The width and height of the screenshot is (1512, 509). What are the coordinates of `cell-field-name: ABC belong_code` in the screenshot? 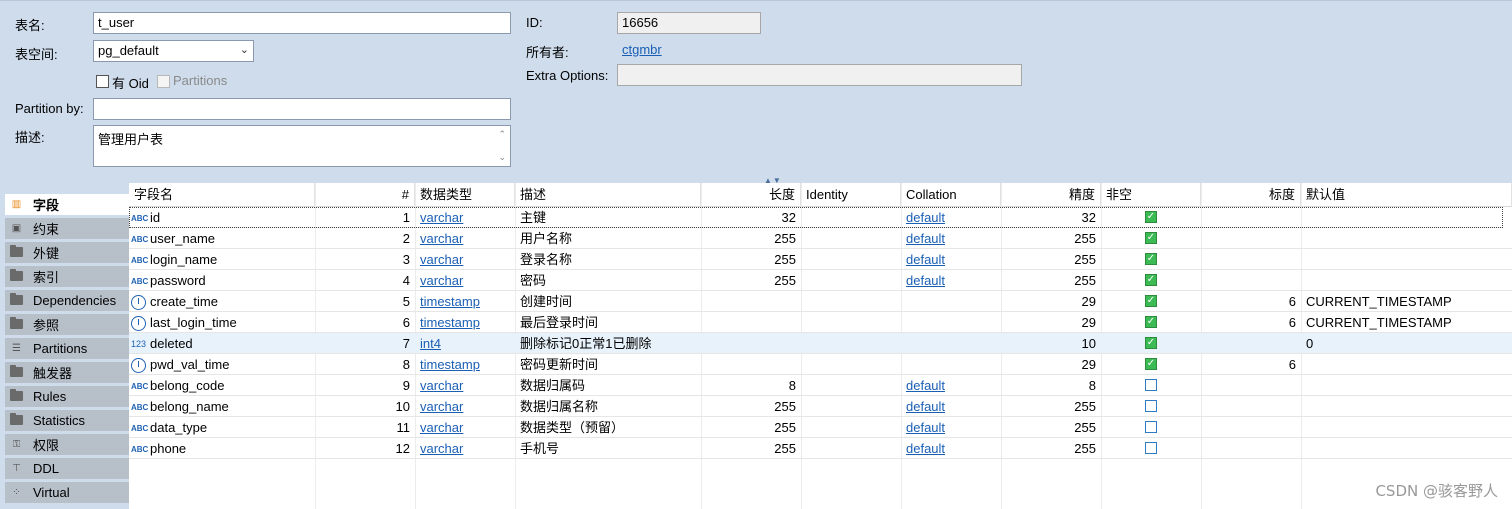 It's located at (222, 385).